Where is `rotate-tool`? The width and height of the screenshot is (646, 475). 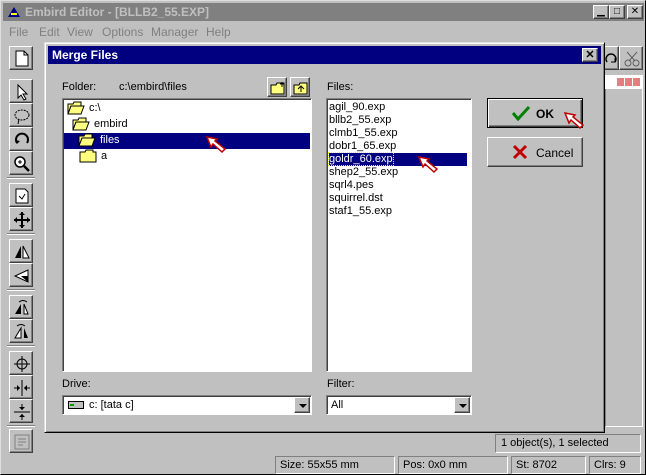
rotate-tool is located at coordinates (21, 139).